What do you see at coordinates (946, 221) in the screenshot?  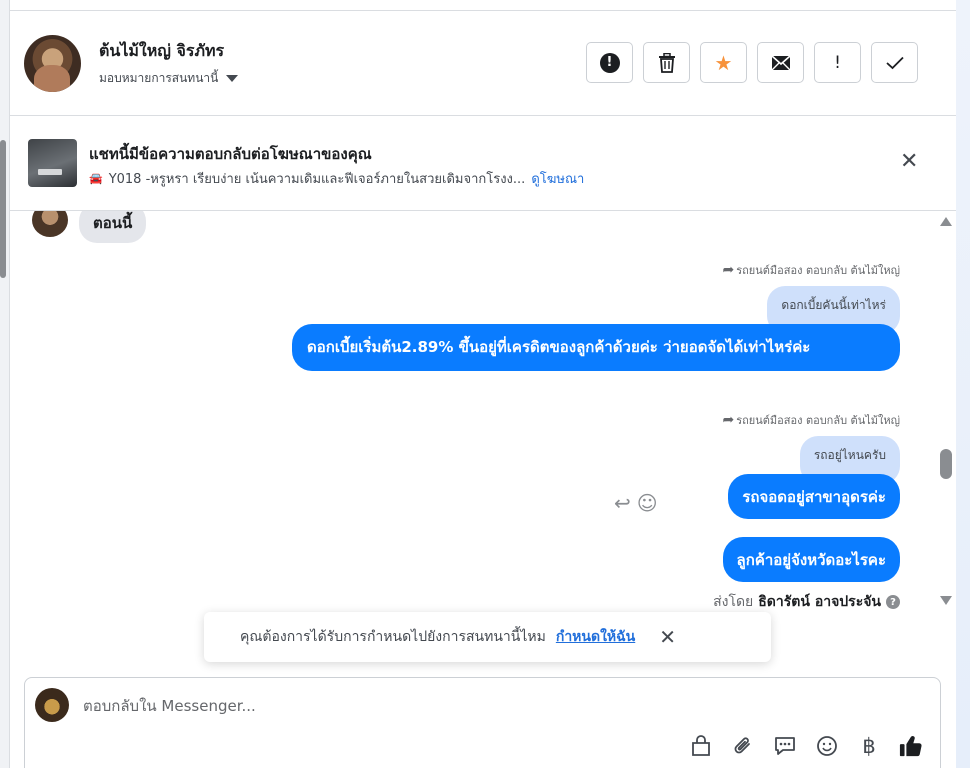 I see `scroll-up-arrow-icon` at bounding box center [946, 221].